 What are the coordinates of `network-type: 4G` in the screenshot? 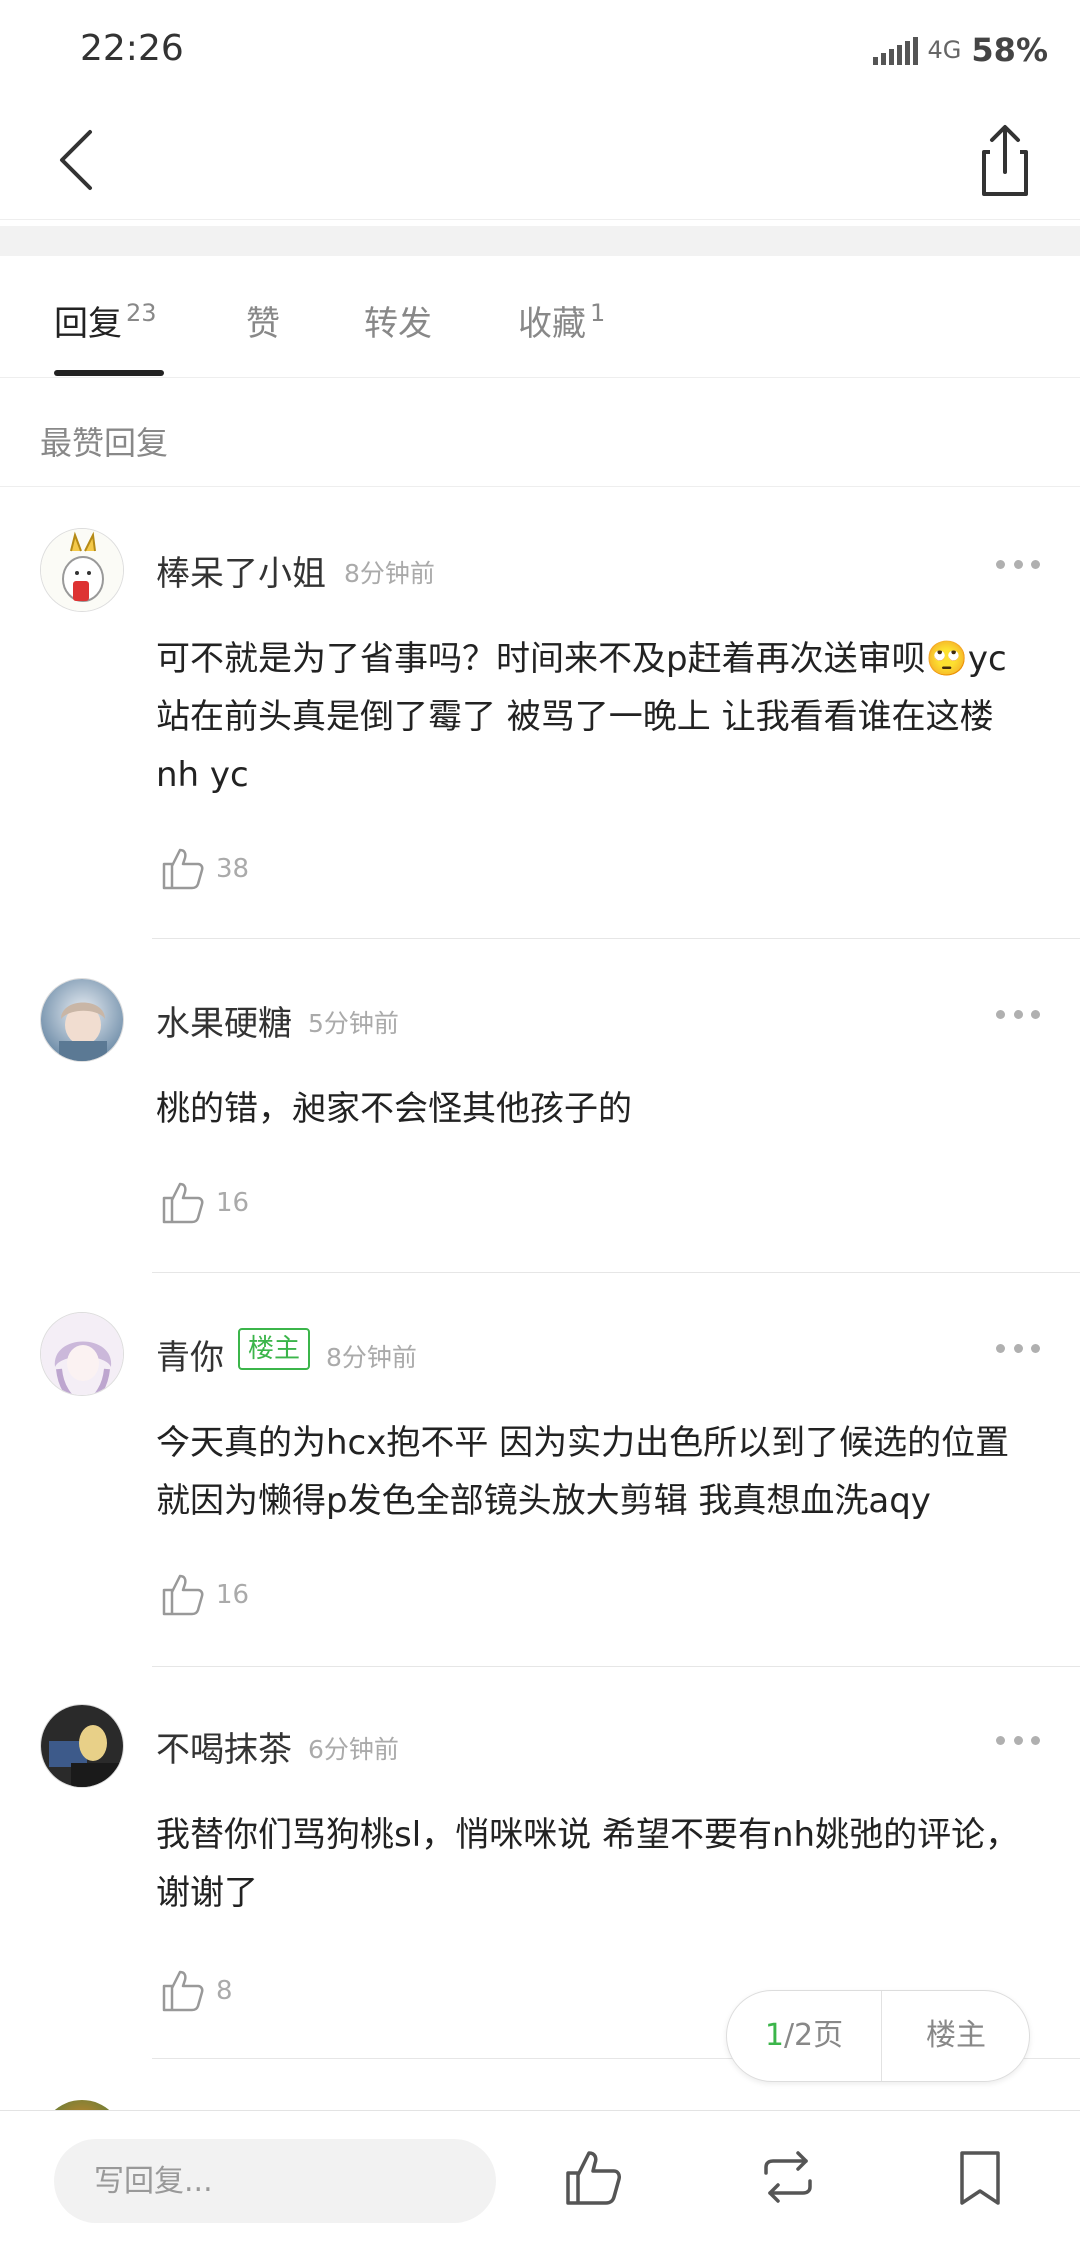 It's located at (944, 50).